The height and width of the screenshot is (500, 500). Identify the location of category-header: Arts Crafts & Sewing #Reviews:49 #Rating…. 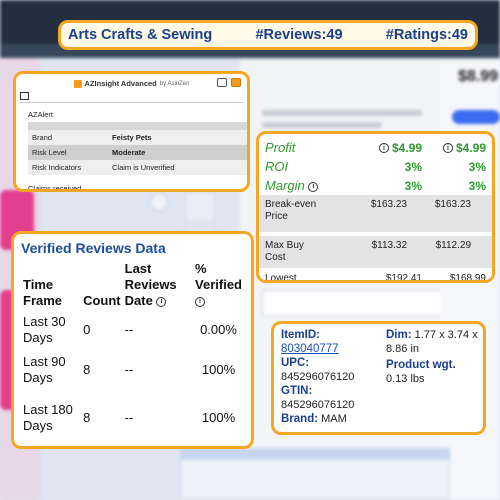
(268, 35).